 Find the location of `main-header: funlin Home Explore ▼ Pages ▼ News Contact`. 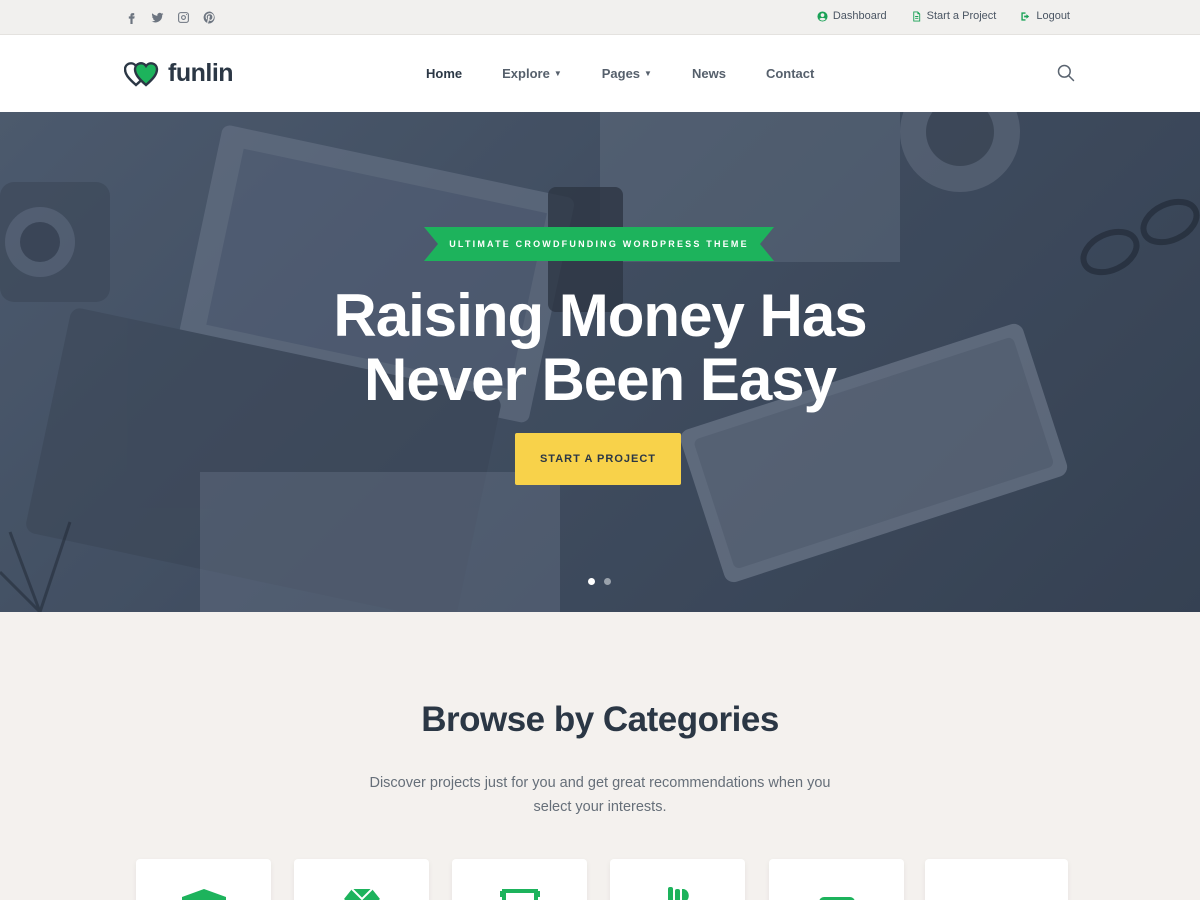

main-header: funlin Home Explore ▼ Pages ▼ News Contact is located at coordinates (600, 73).